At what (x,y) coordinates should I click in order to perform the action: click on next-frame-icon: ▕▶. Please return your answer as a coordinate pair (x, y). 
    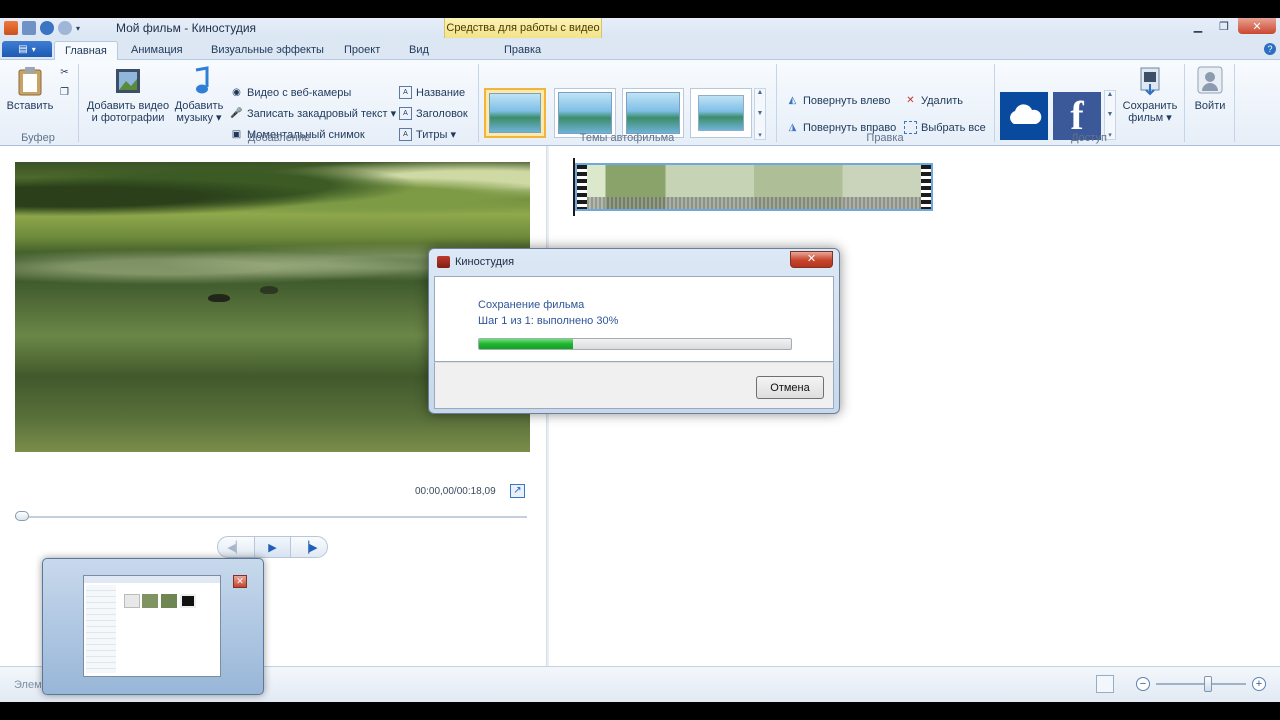
    Looking at the image, I should click on (309, 547).